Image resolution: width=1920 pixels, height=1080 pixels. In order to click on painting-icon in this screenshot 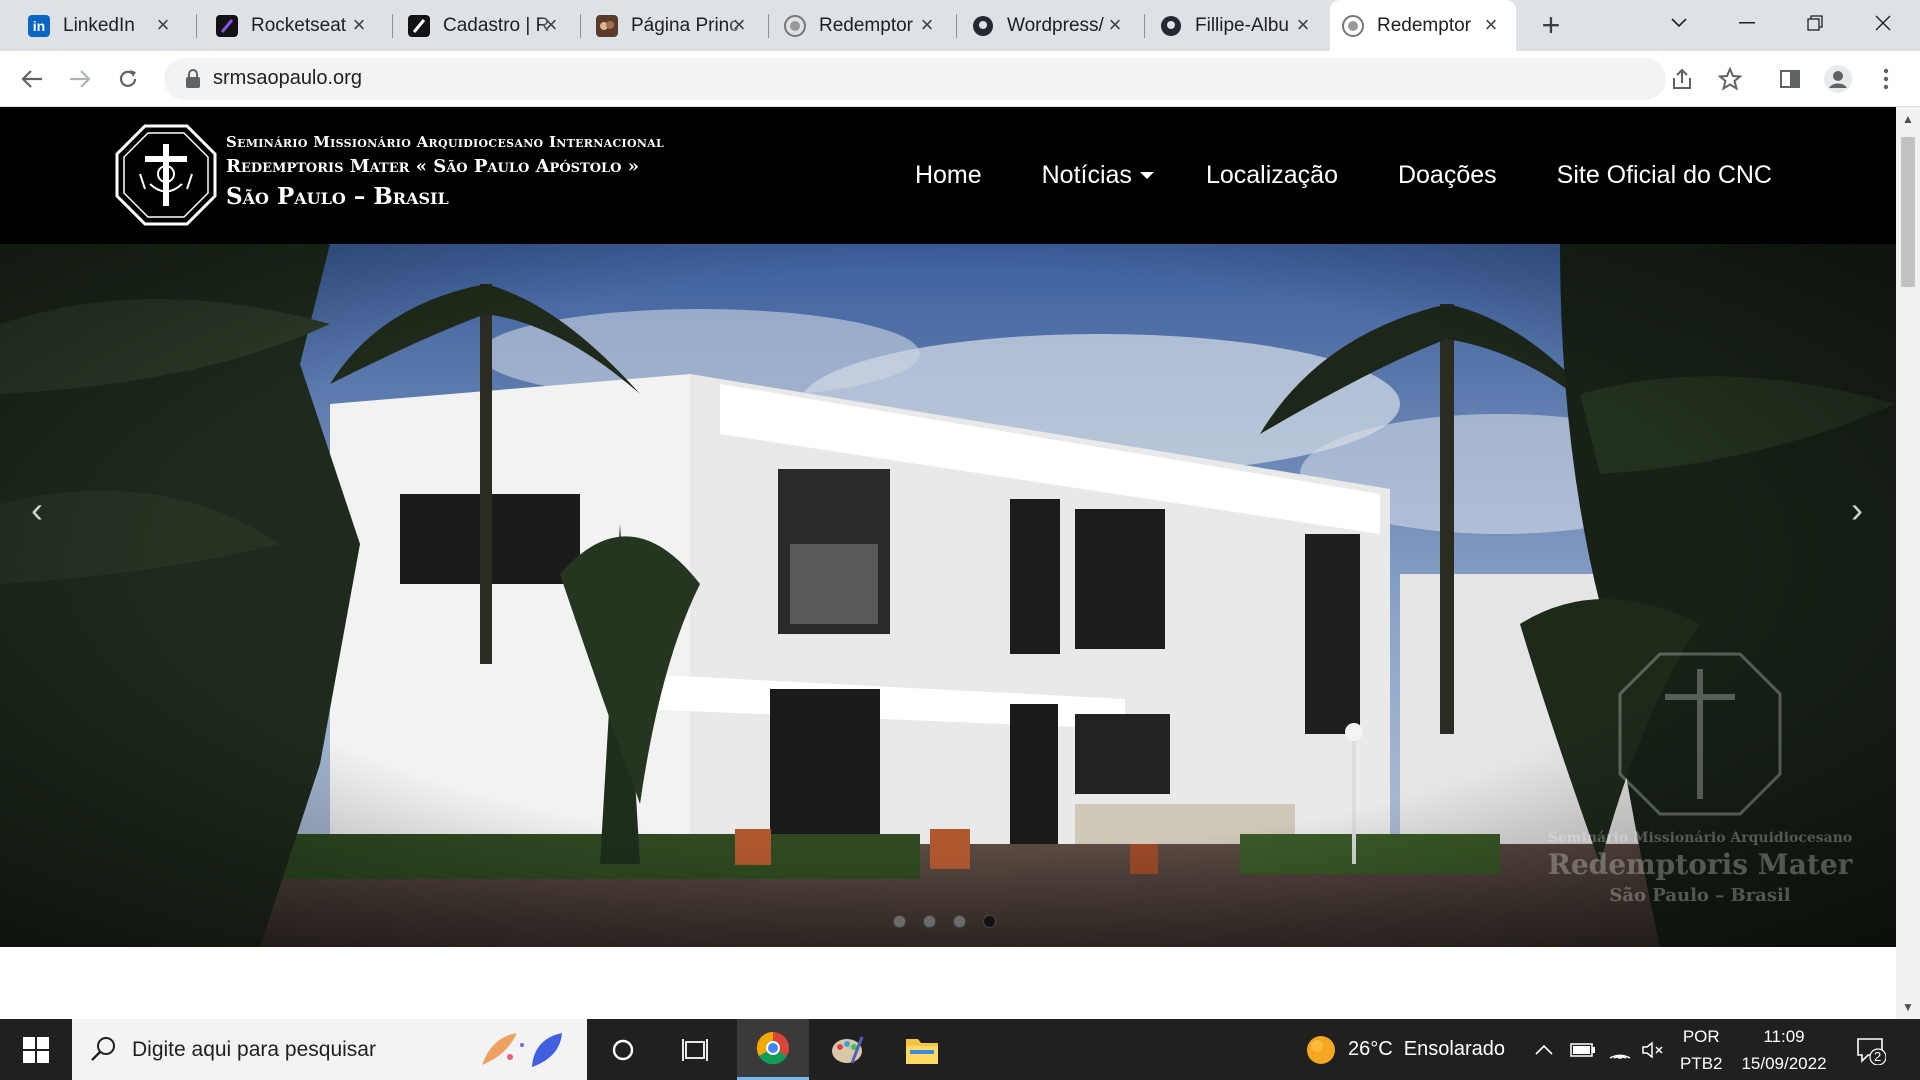, I will do `click(607, 25)`.